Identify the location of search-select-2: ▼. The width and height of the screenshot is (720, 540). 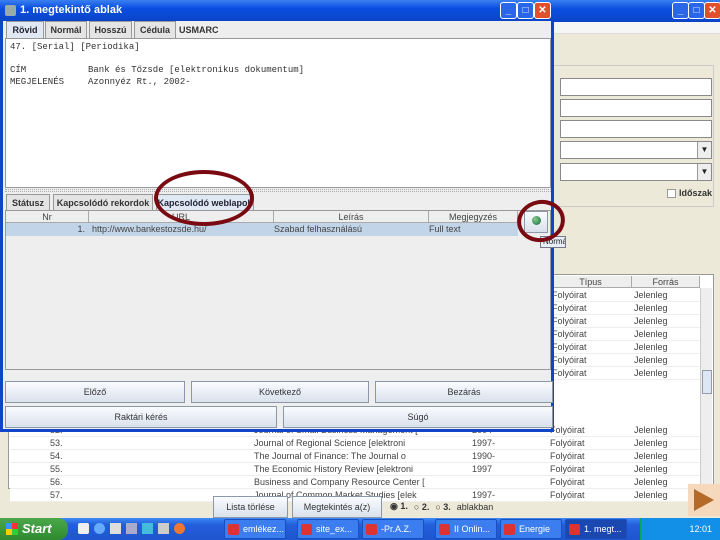
(636, 172).